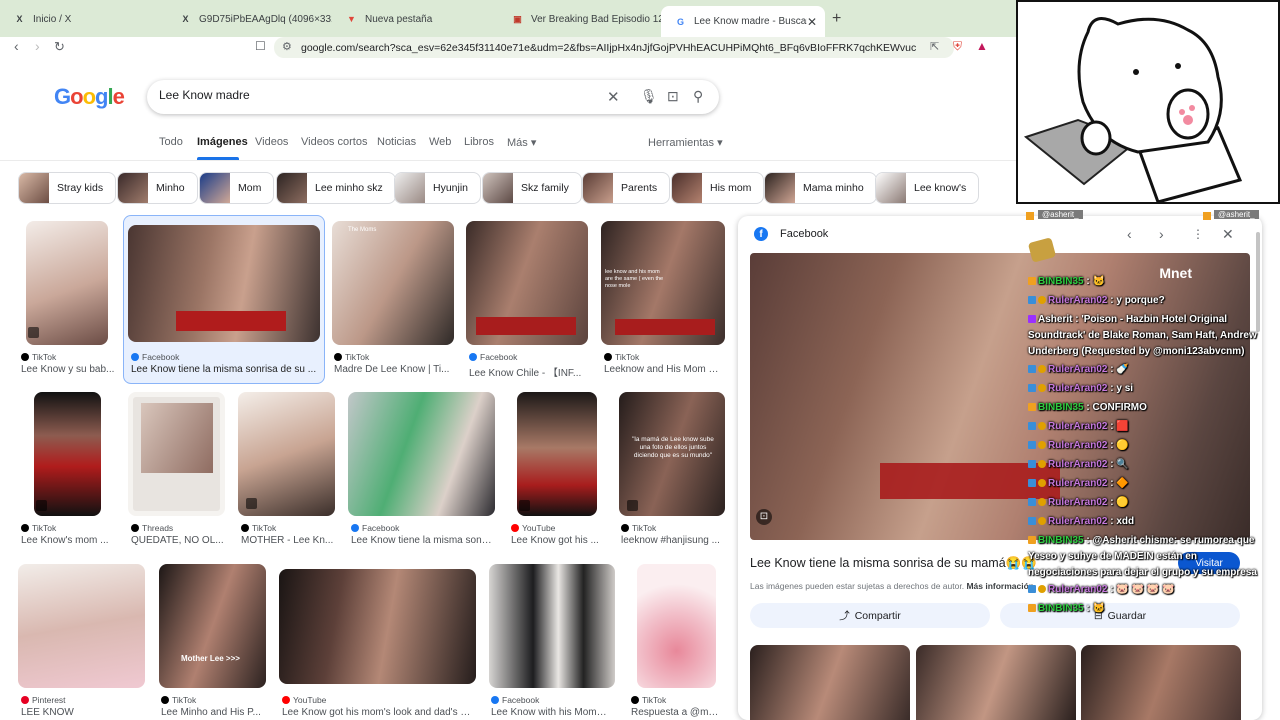 Image resolution: width=1280 pixels, height=720 pixels. I want to click on reload-icon: ↻, so click(59, 47).